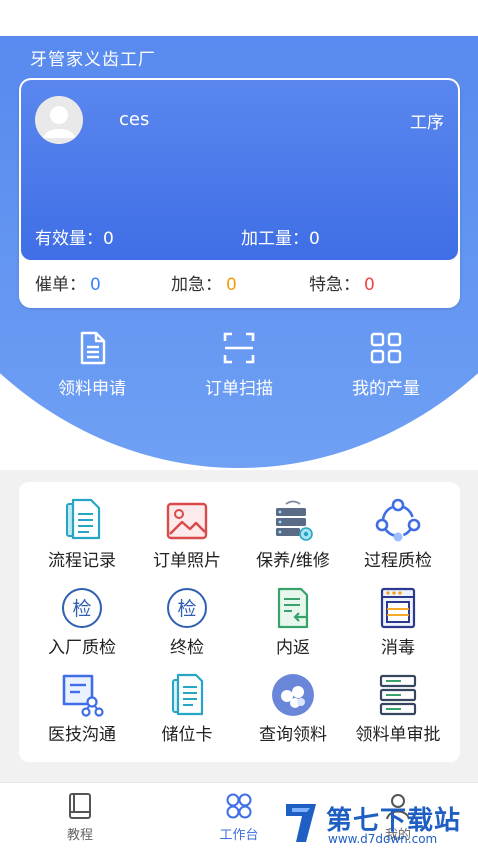 This screenshot has height=851, width=478. I want to click on grid-query-material-label: 查询领料, so click(293, 735).